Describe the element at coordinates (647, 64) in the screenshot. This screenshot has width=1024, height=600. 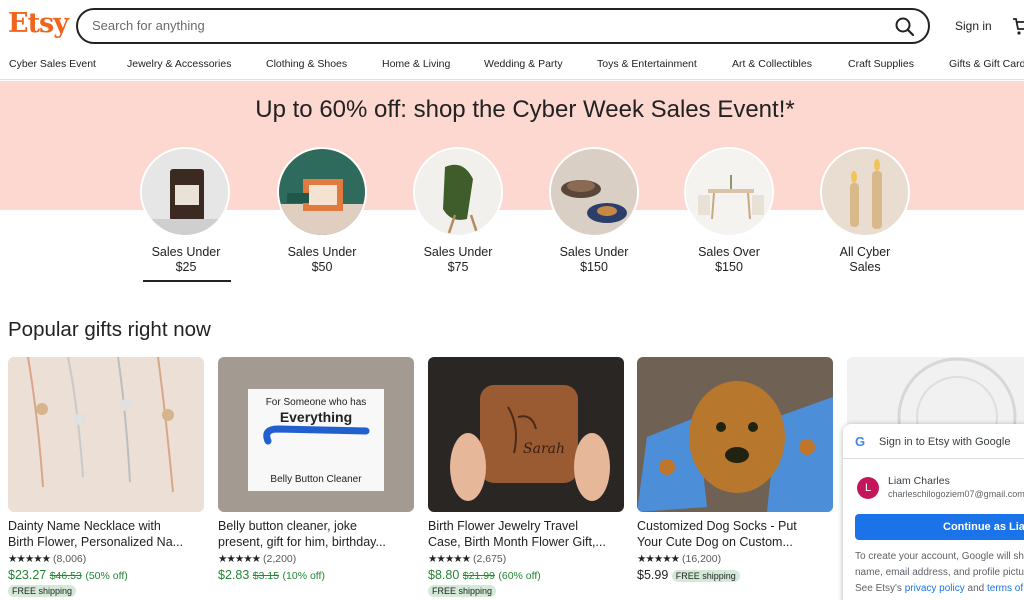
I see `cat-toys: Toys & Entertainment` at that location.